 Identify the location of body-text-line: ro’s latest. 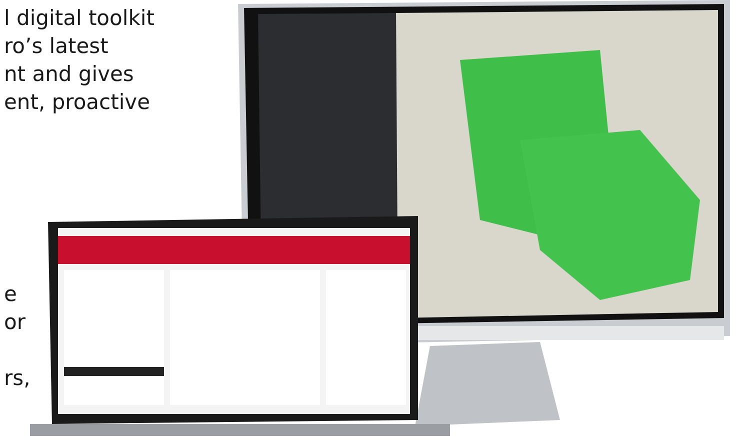
(56, 46).